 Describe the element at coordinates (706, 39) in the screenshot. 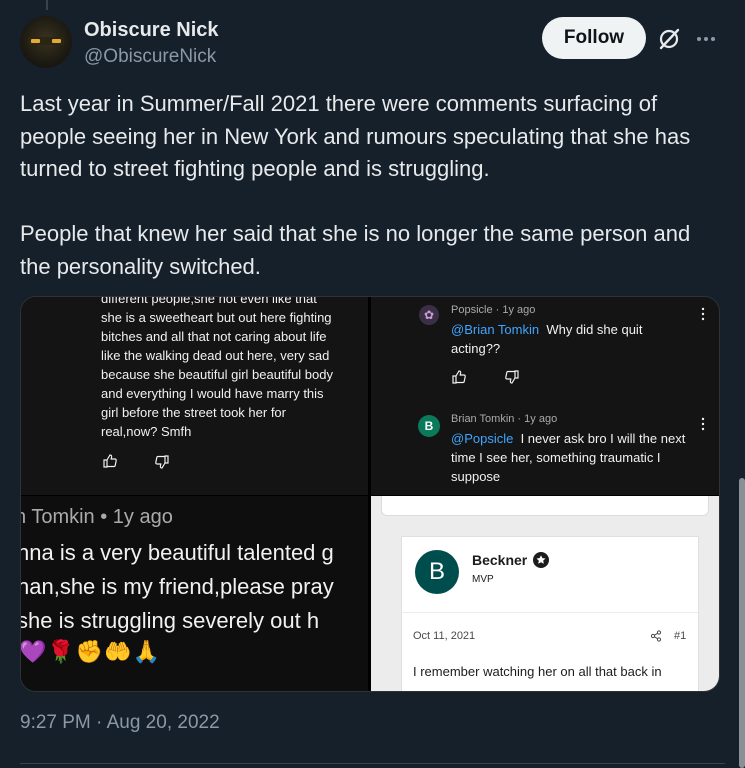

I see `more-dots-icon` at that location.